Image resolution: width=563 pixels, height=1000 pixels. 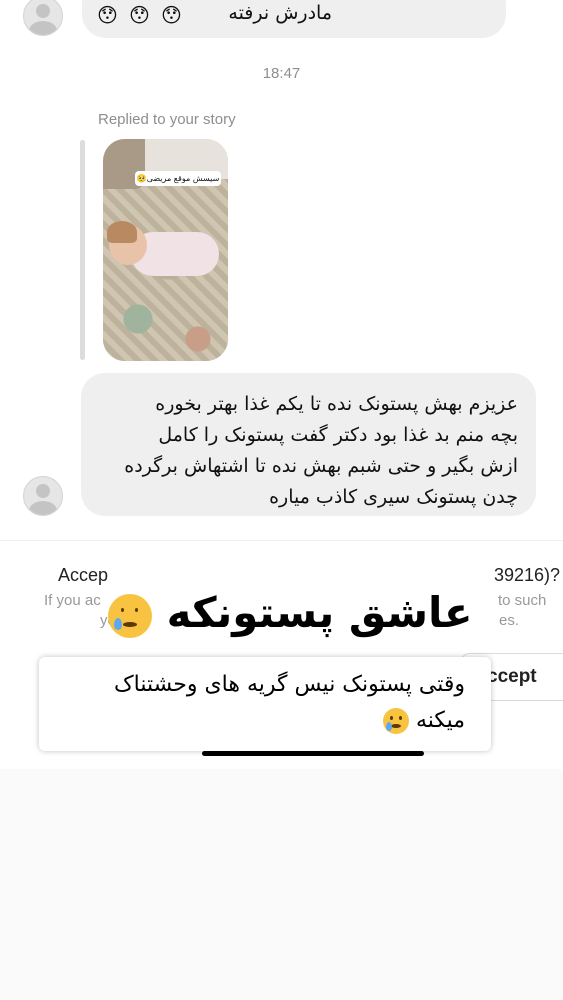 What do you see at coordinates (83, 575) in the screenshot?
I see `accept-request-title: Accep` at bounding box center [83, 575].